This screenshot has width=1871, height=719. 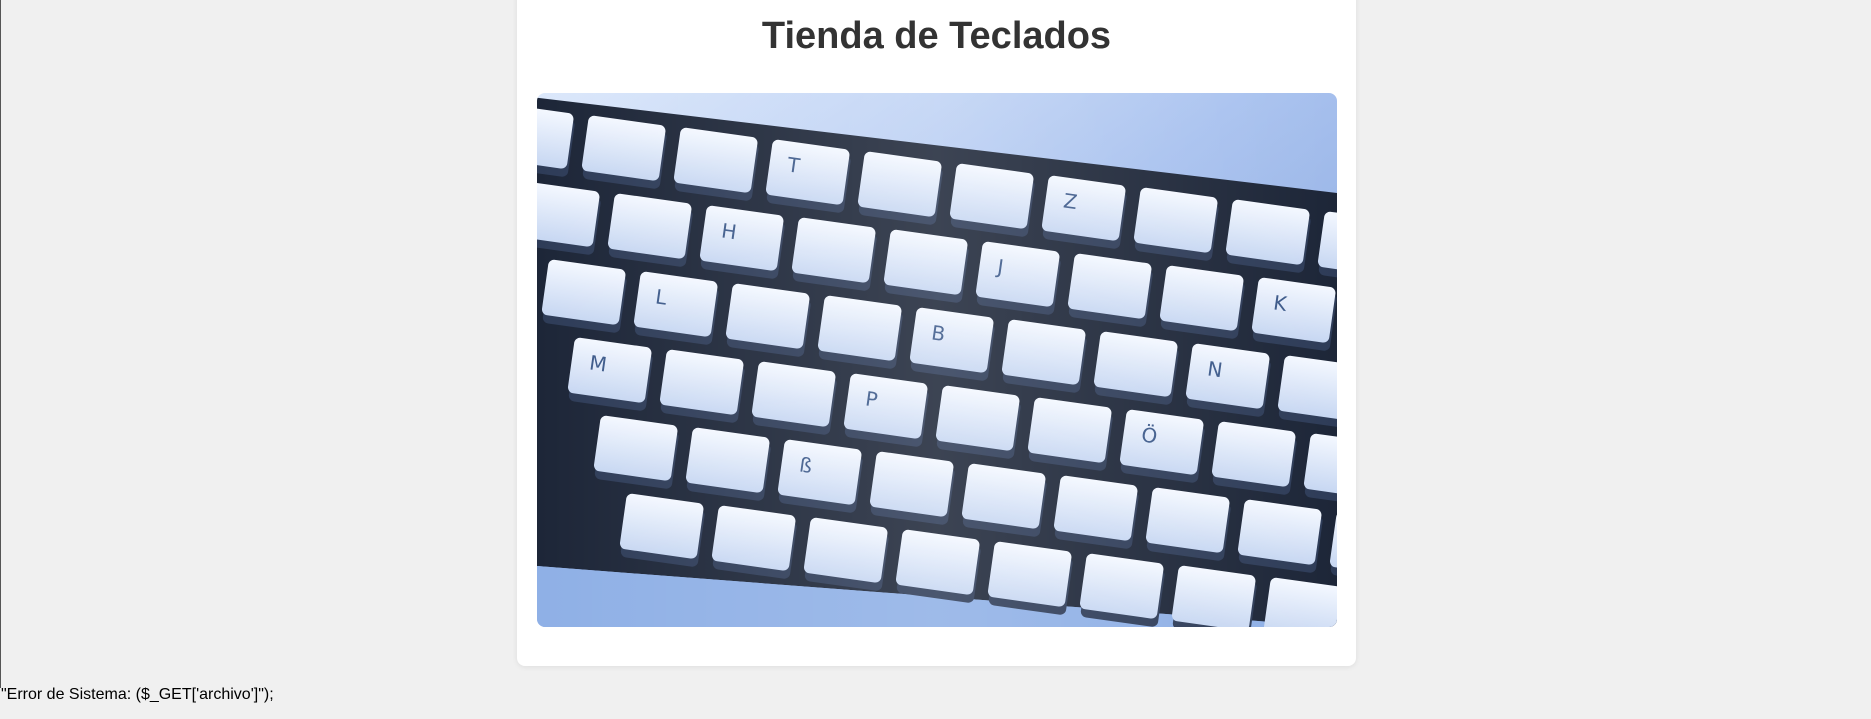 I want to click on error-message: "Error de Sistema: ($_GET['archivo']");, so click(x=137, y=694).